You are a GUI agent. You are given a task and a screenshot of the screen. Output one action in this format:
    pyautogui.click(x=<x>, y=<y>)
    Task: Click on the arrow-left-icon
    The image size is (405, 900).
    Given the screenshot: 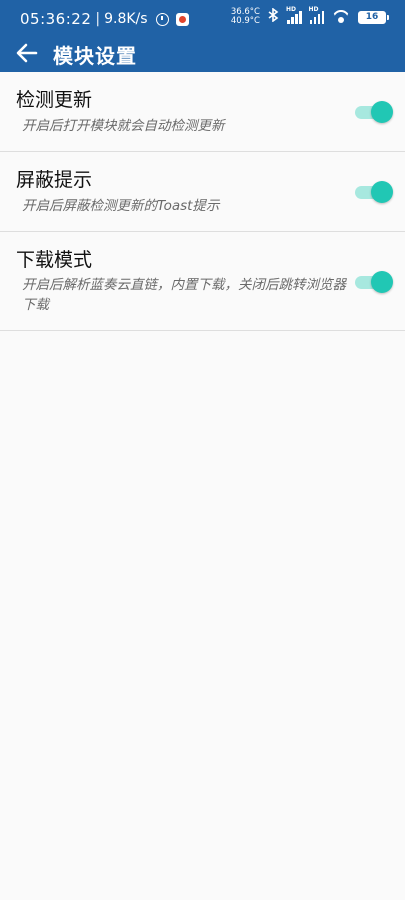 What is the action you would take?
    pyautogui.click(x=27, y=53)
    